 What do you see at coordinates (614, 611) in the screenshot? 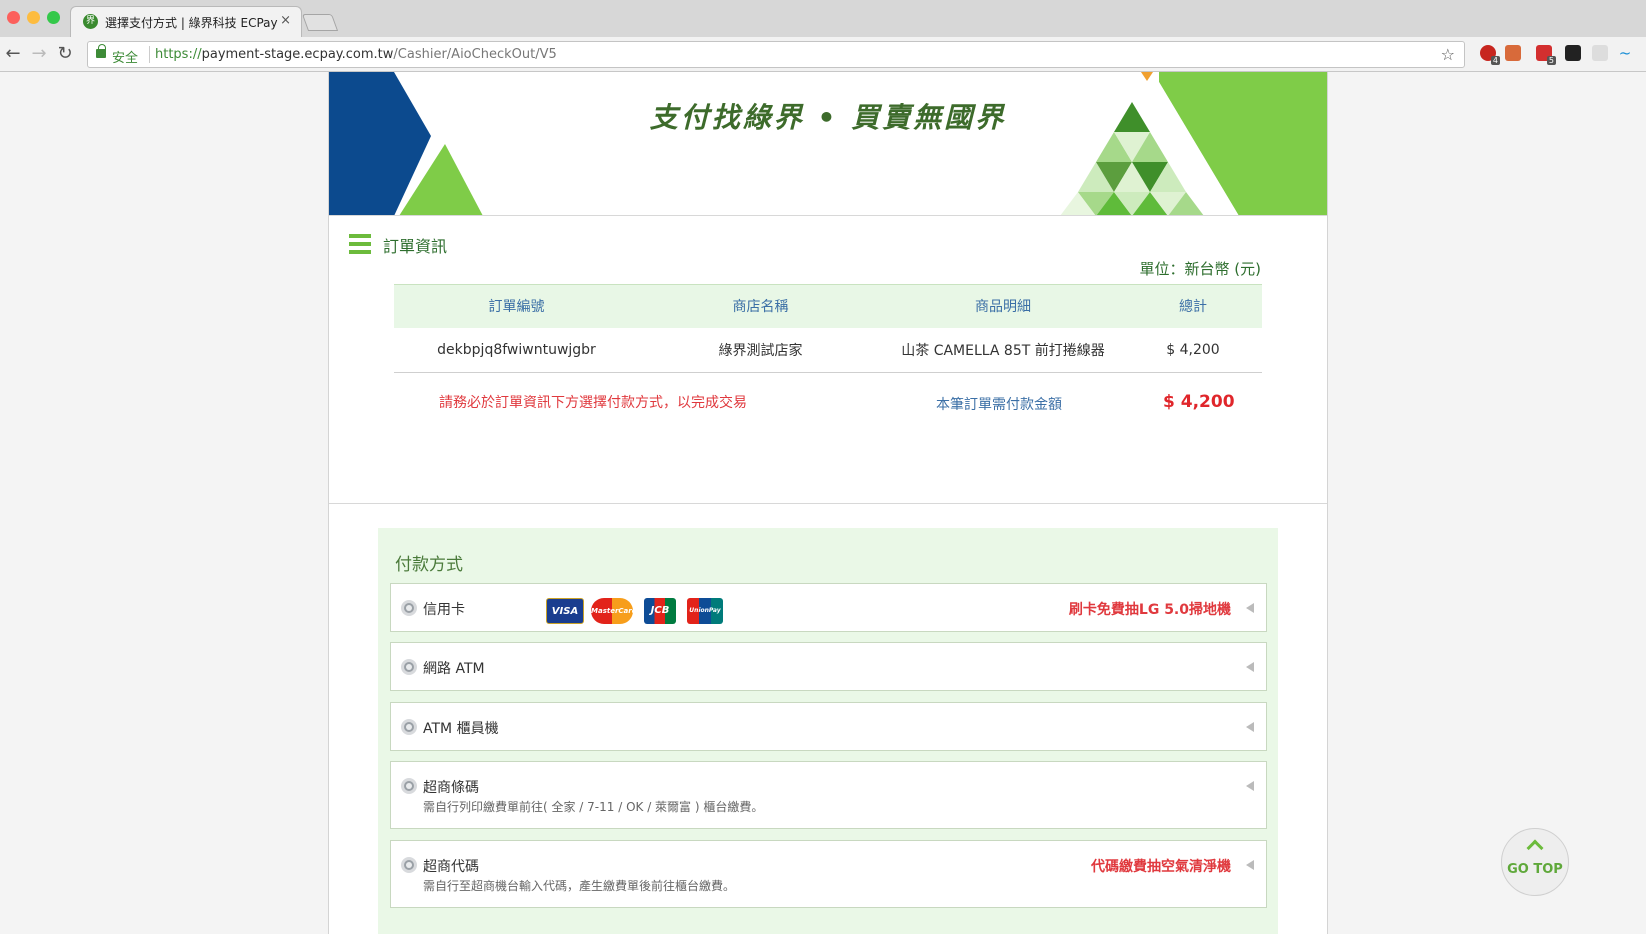
I see `mastercard-logo-icon: MasterCard` at bounding box center [614, 611].